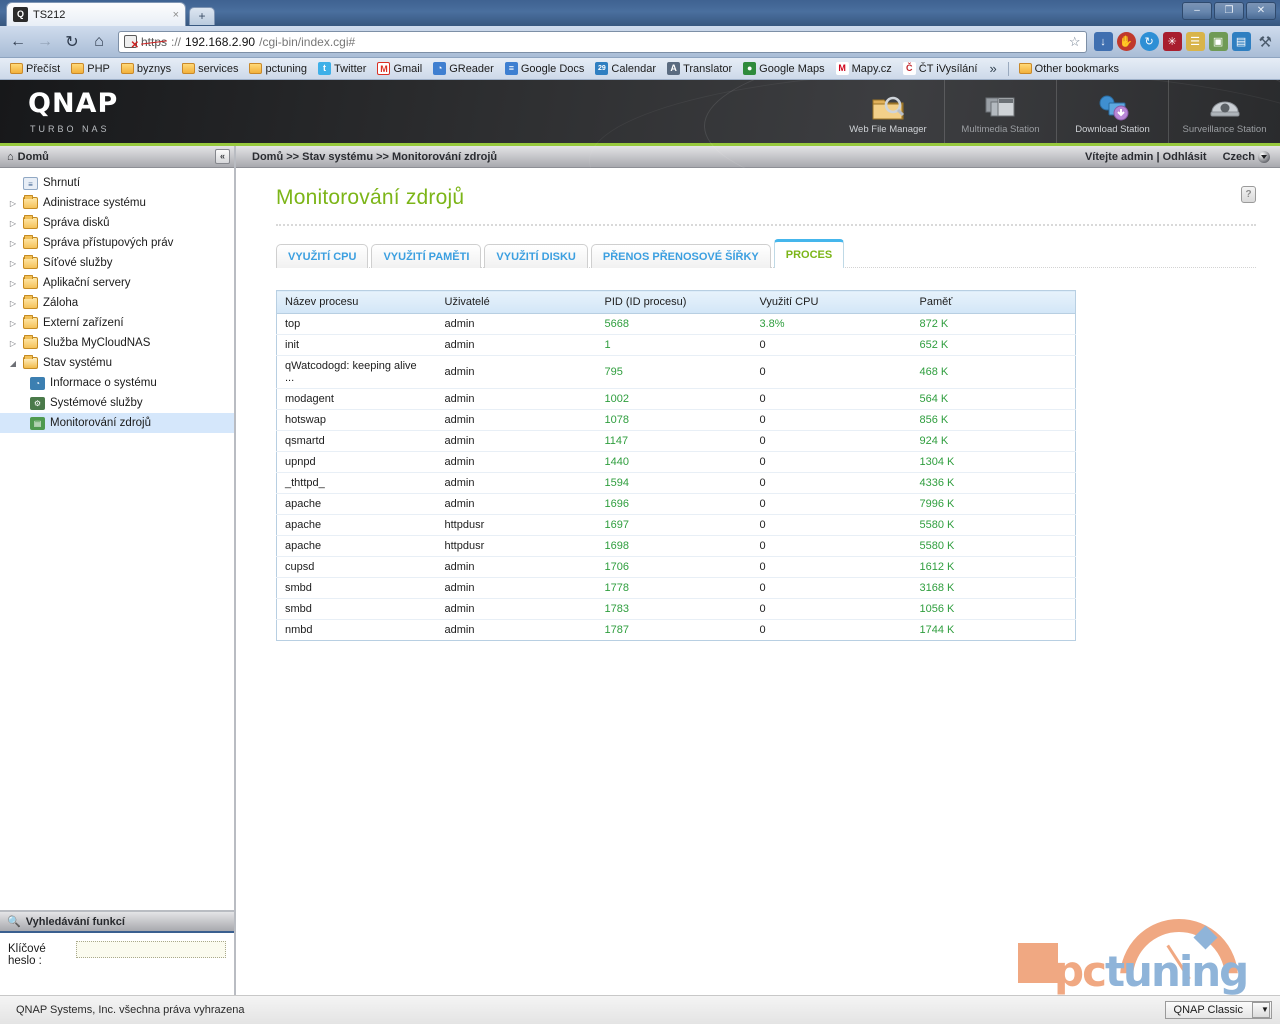 The height and width of the screenshot is (1024, 1280). What do you see at coordinates (1195, 41) in the screenshot?
I see `notes-icon: ☰` at bounding box center [1195, 41].